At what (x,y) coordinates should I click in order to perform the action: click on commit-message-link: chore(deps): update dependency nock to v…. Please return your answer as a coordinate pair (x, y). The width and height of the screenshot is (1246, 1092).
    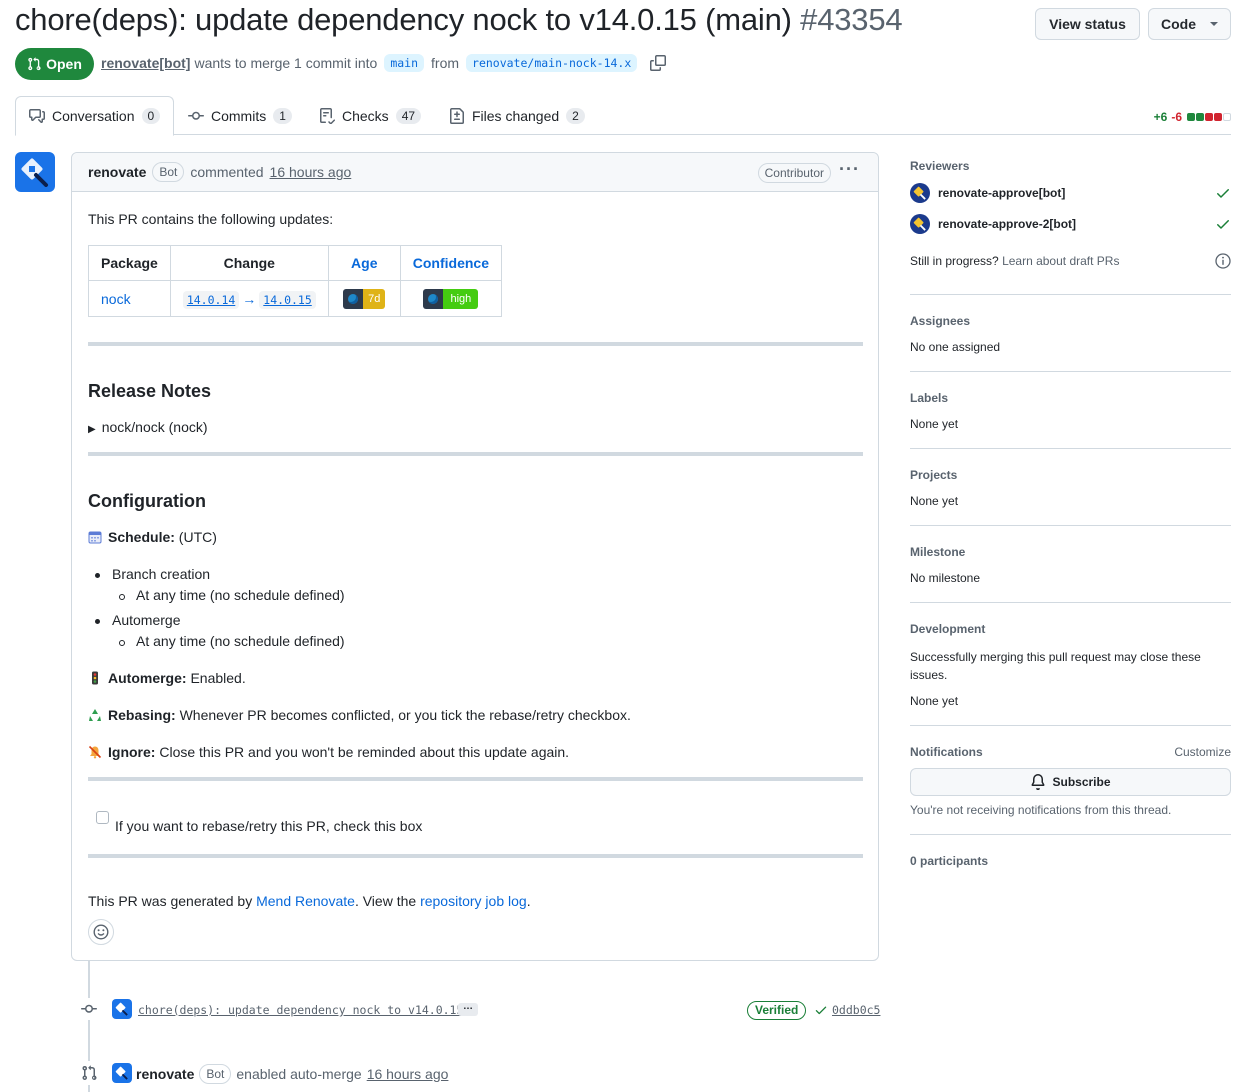
    Looking at the image, I should click on (300, 1010).